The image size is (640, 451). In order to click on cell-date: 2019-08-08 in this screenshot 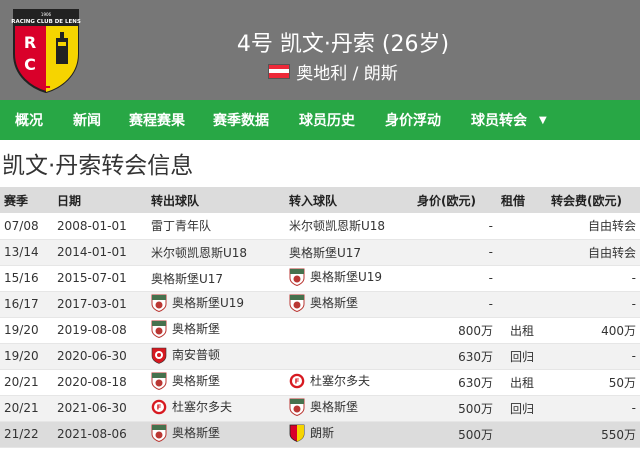, I will do `click(100, 330)`.